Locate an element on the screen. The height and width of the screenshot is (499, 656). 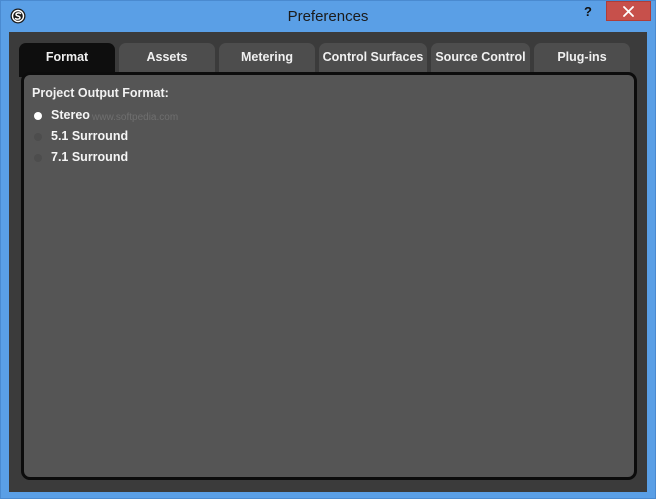
close-button is located at coordinates (628, 11).